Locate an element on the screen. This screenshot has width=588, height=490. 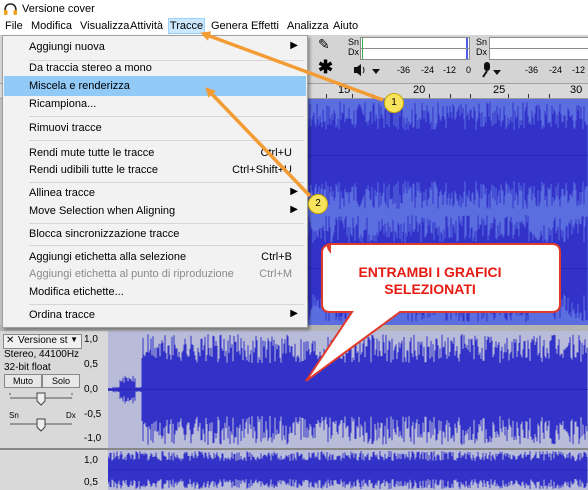
step-badge-1: 1 is located at coordinates (394, 103).